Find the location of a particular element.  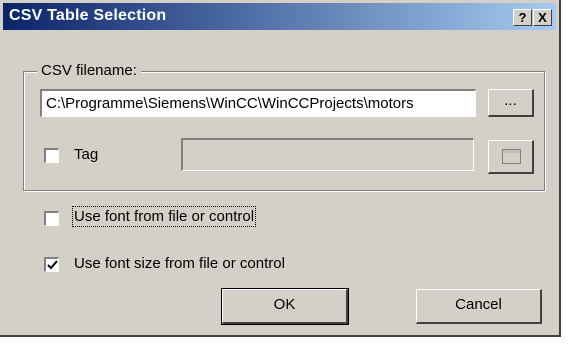

tag-checkbox is located at coordinates (51, 155).